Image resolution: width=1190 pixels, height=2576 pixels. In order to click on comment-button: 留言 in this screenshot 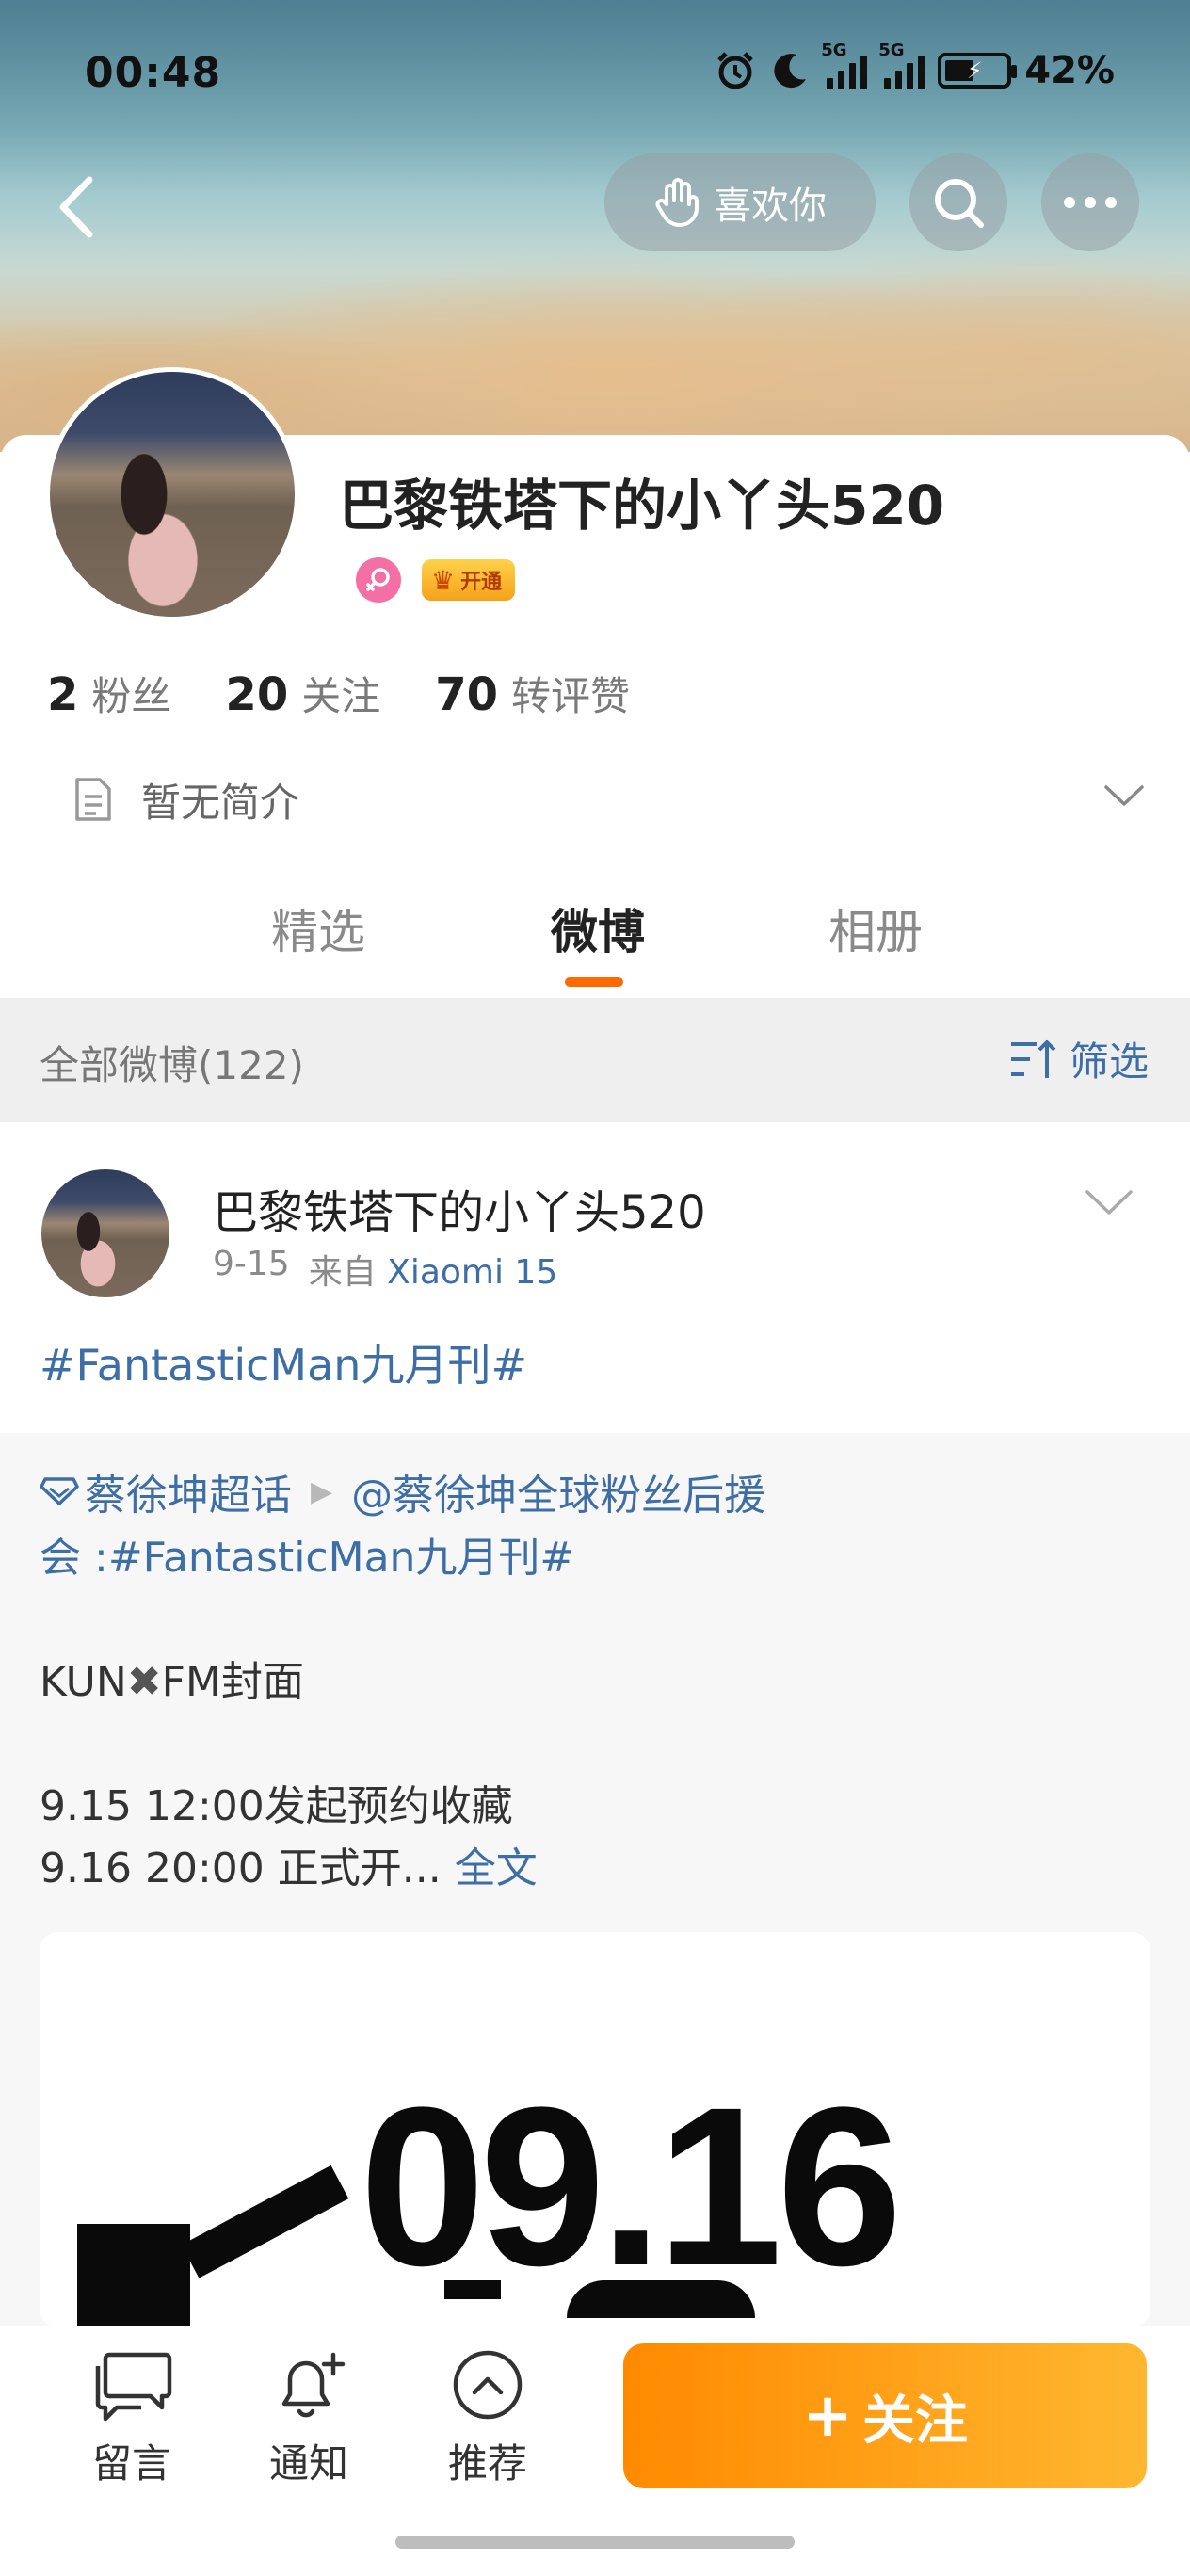, I will do `click(132, 2417)`.